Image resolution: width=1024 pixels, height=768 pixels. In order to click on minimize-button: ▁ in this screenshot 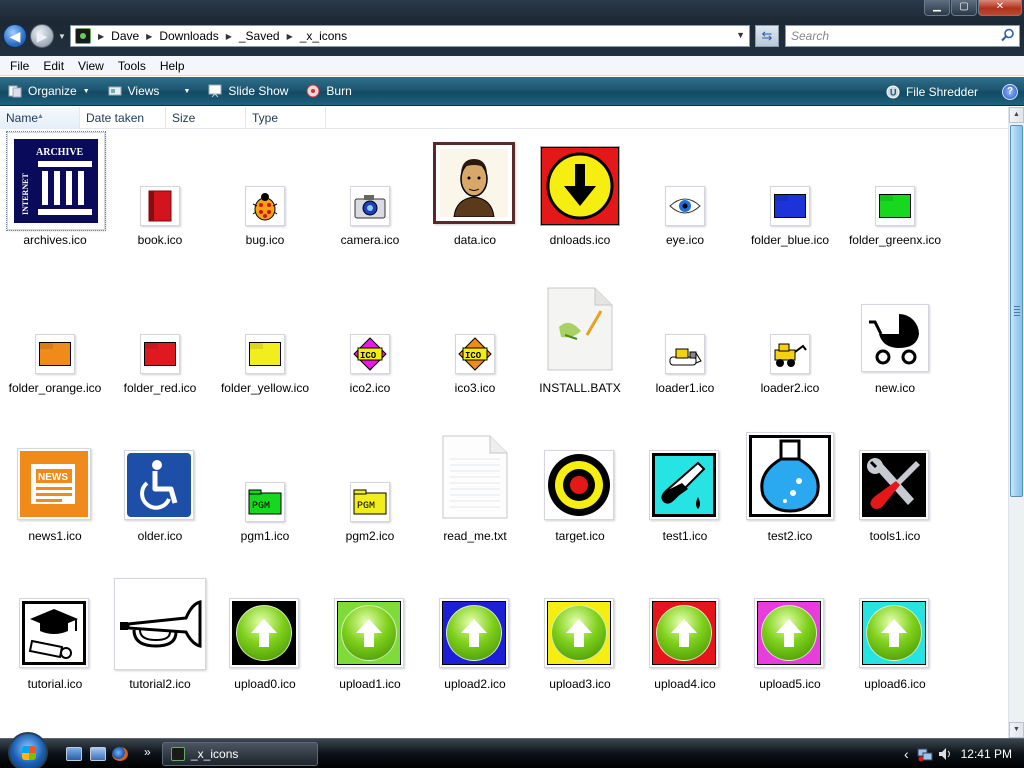, I will do `click(937, 8)`.